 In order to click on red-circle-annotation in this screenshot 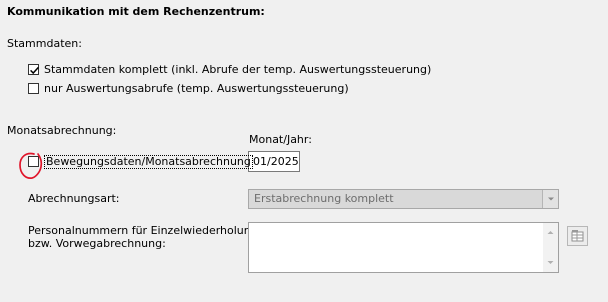, I will do `click(31, 165)`.